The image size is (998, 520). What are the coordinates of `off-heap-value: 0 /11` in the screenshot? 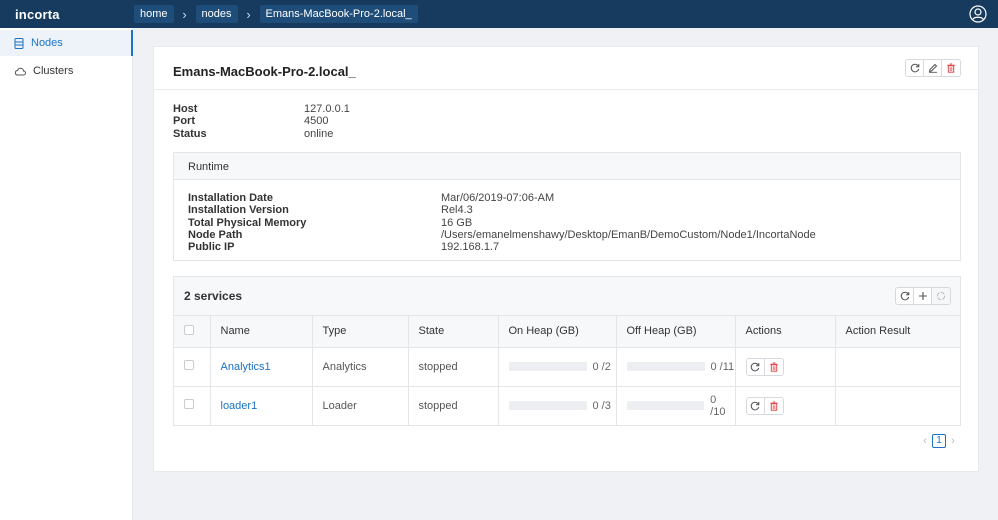 It's located at (722, 366).